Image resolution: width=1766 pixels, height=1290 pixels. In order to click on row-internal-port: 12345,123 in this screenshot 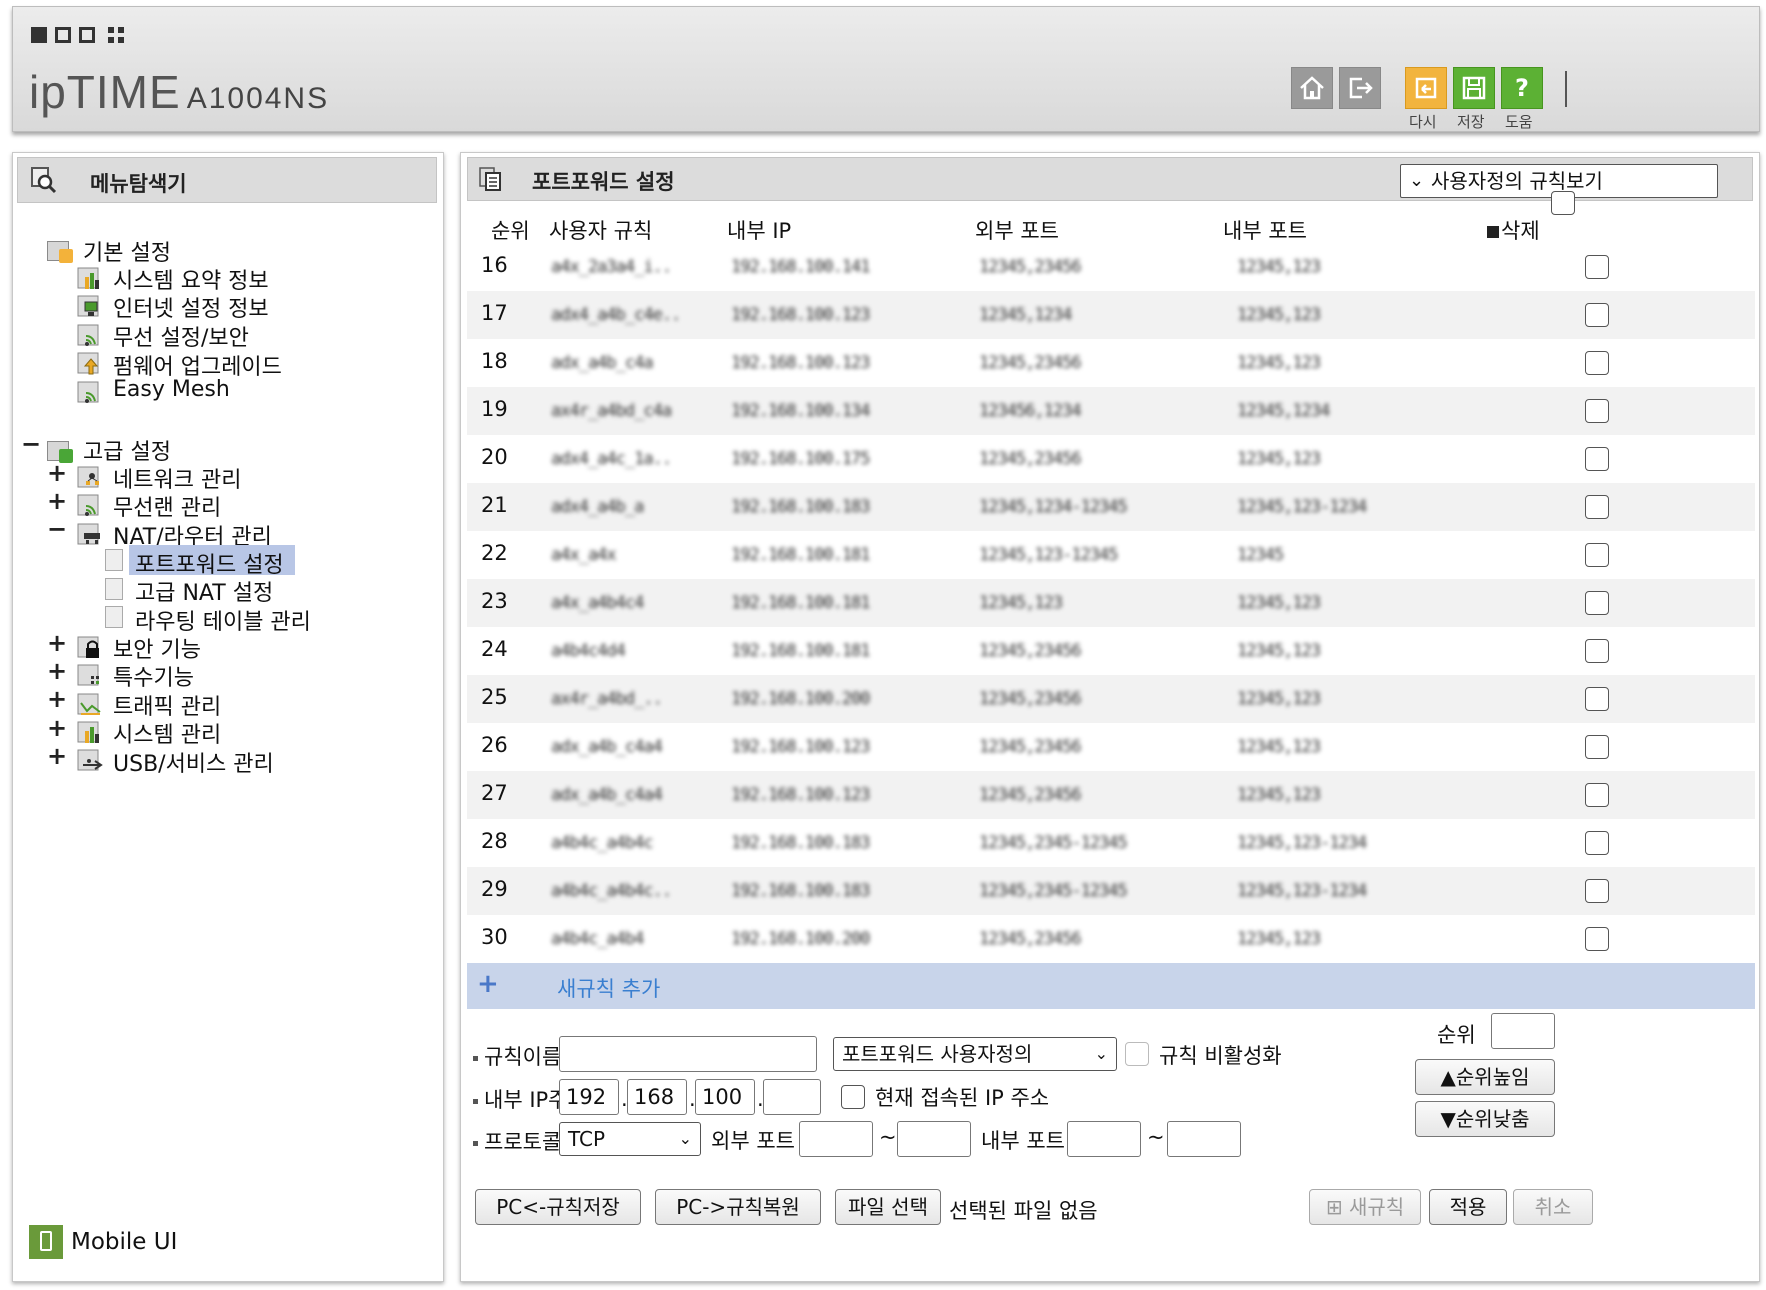, I will do `click(1279, 795)`.